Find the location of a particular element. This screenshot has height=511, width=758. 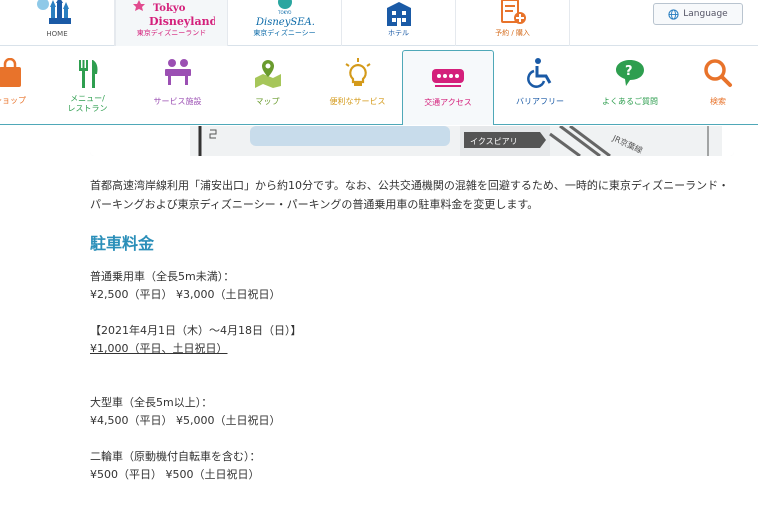

castle-icon is located at coordinates (54, 12).